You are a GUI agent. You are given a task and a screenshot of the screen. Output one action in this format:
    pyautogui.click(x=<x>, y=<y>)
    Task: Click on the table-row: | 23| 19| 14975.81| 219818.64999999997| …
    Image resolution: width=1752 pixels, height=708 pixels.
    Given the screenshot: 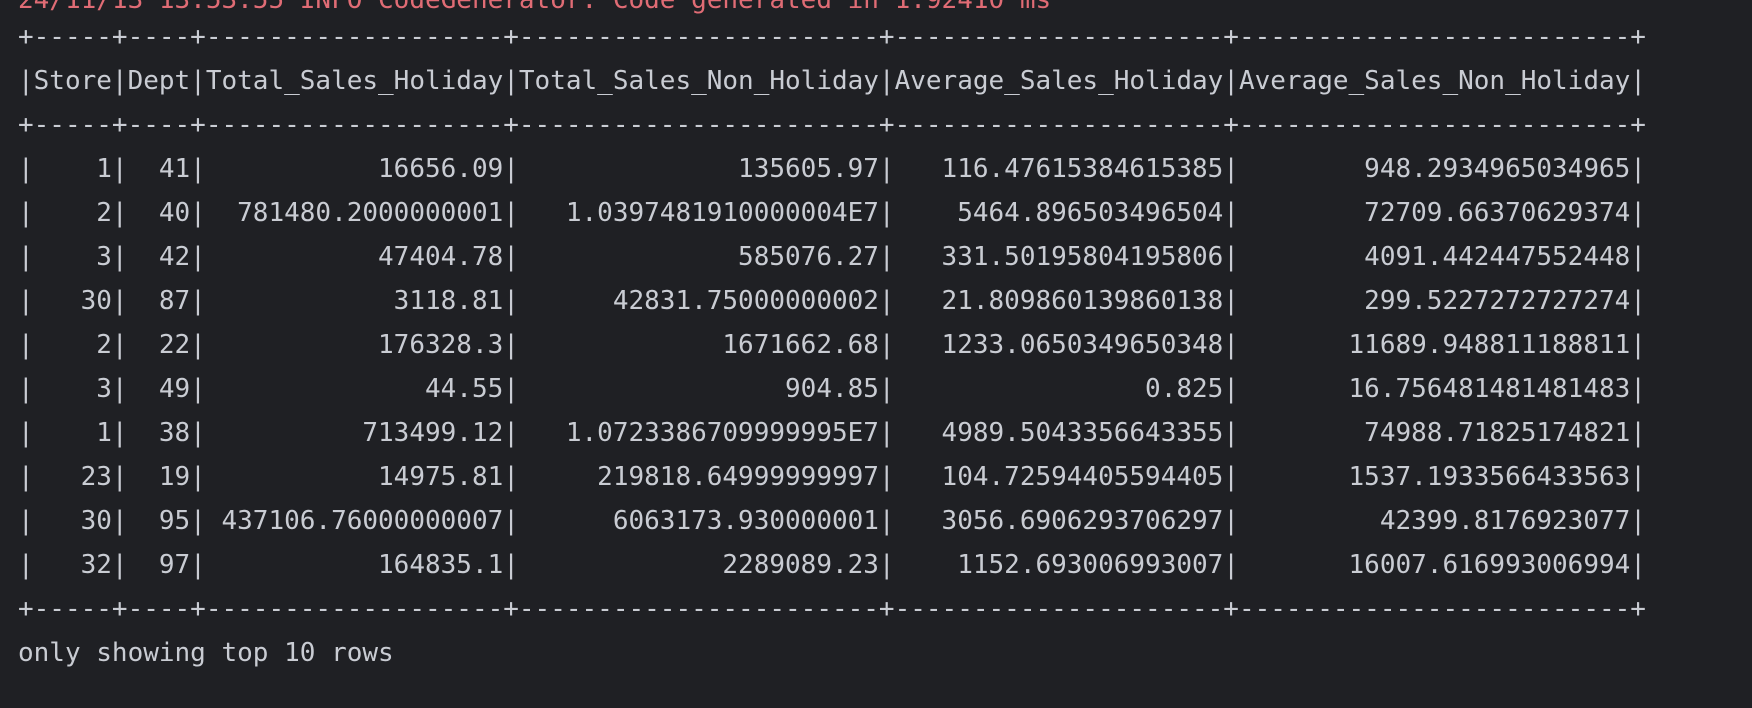 What is the action you would take?
    pyautogui.click(x=832, y=477)
    